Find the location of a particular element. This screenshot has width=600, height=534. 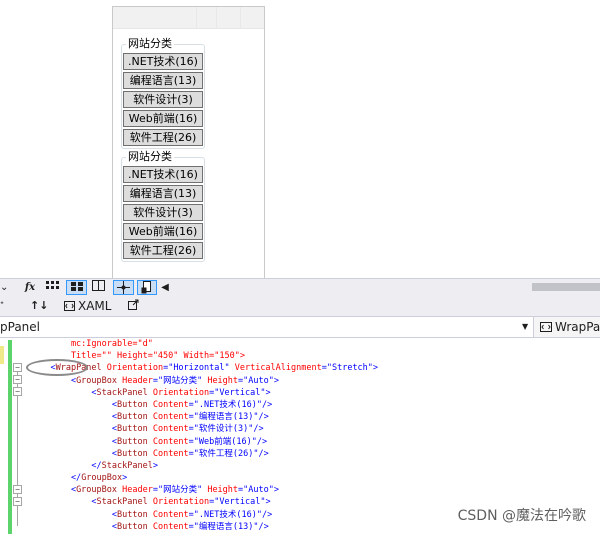

code-token: </ is located at coordinates (56, 478).